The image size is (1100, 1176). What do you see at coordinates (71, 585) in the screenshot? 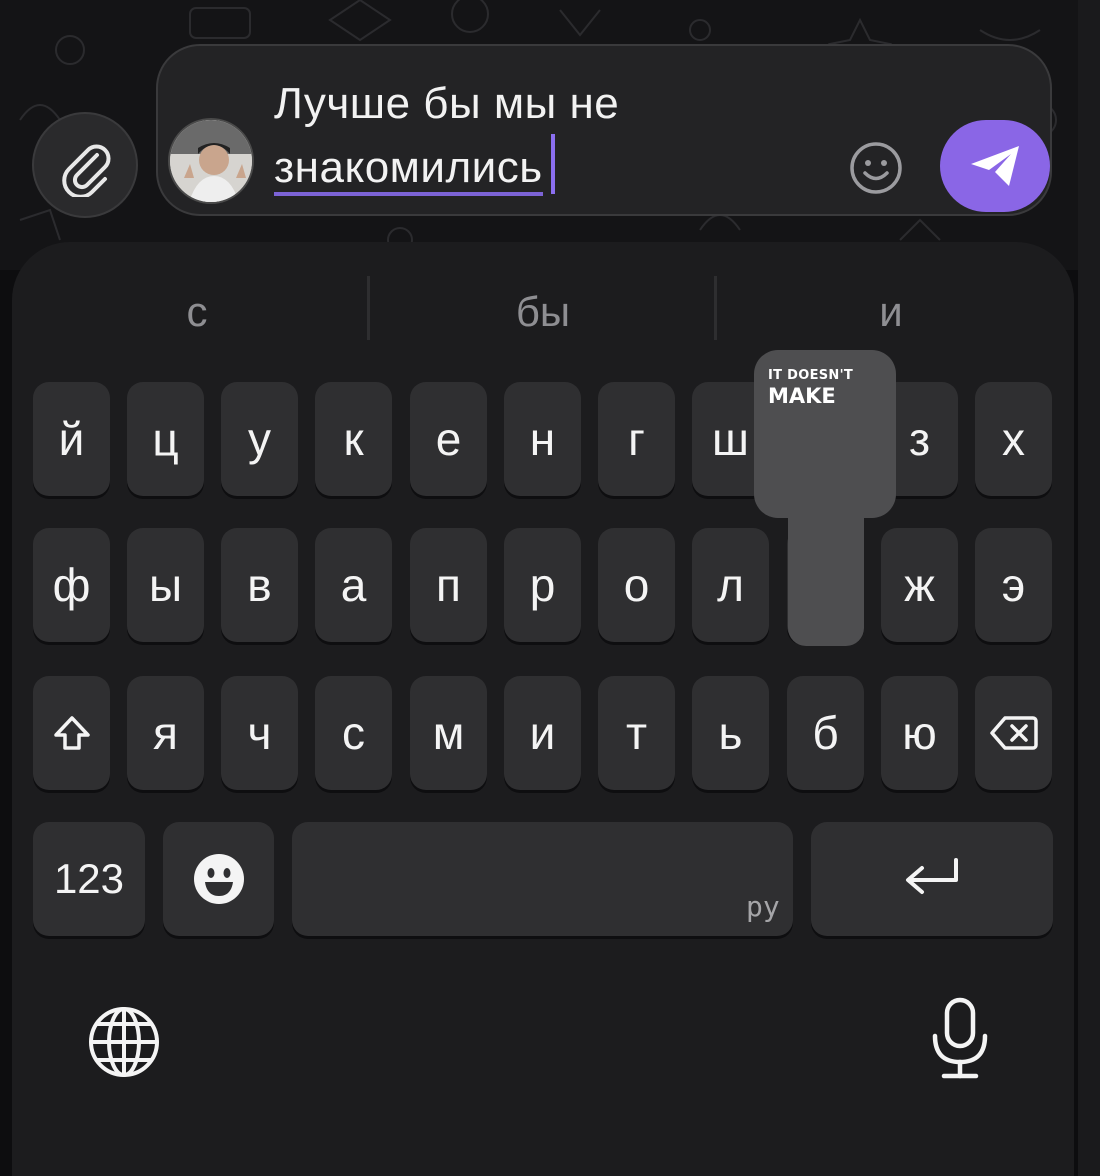
I see `key-ф: ф` at bounding box center [71, 585].